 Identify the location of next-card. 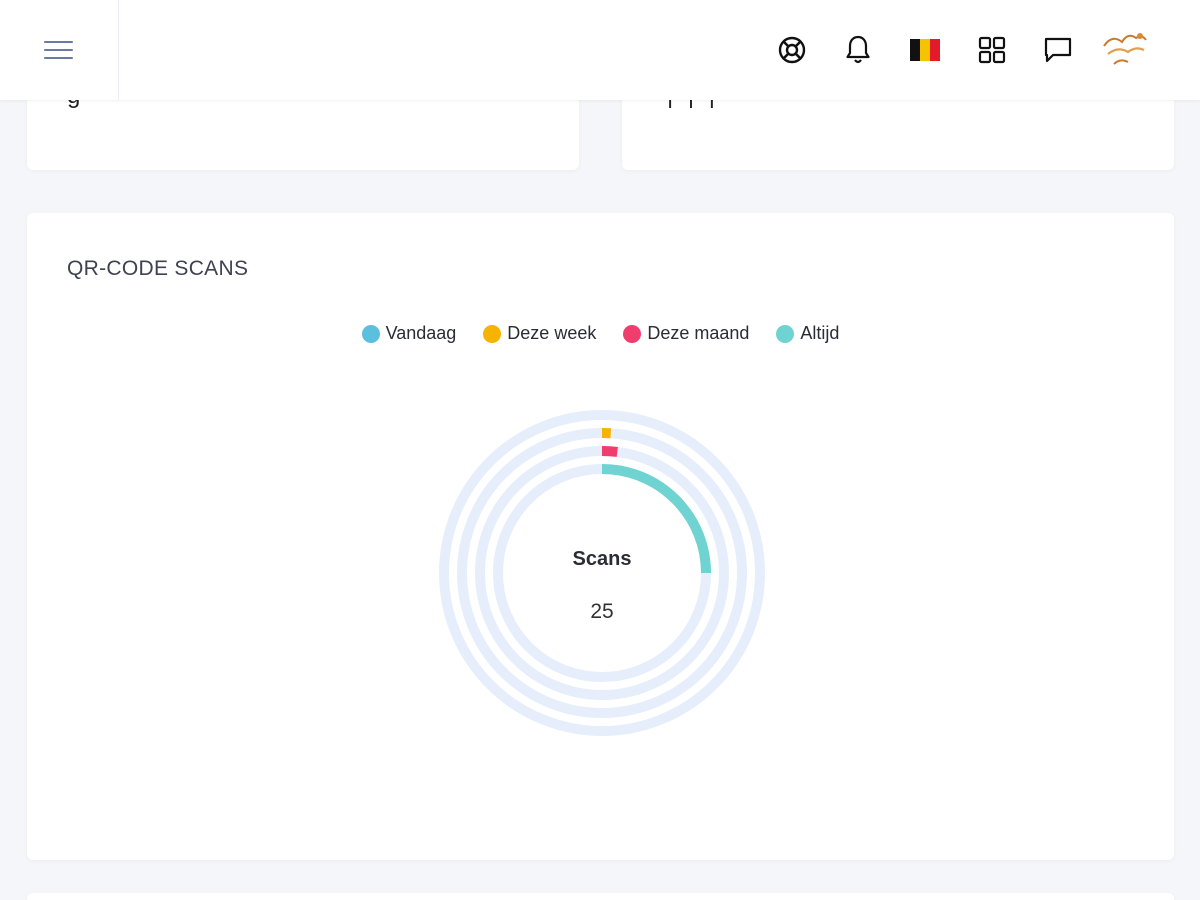
(600, 896).